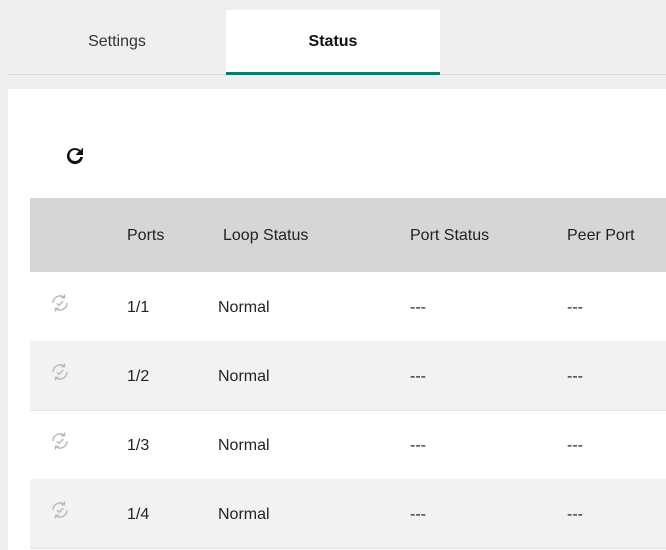  What do you see at coordinates (138, 307) in the screenshot?
I see `cell-port: 1/1` at bounding box center [138, 307].